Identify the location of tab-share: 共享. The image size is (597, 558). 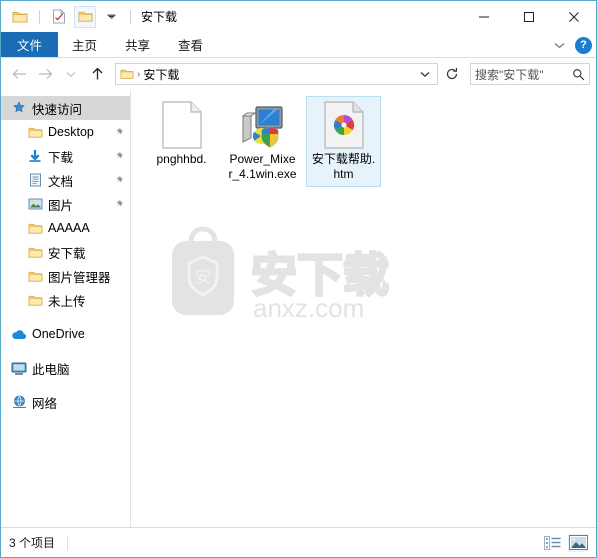
(137, 44).